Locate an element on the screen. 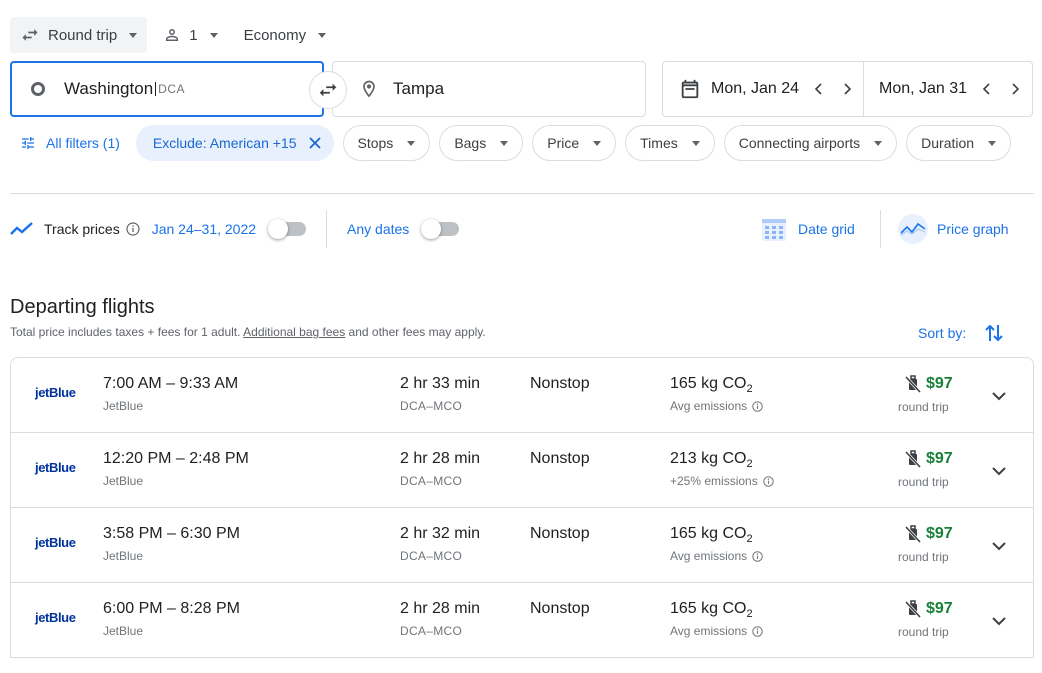  return-date-field: Mon, Jan 31 is located at coordinates (946, 89).